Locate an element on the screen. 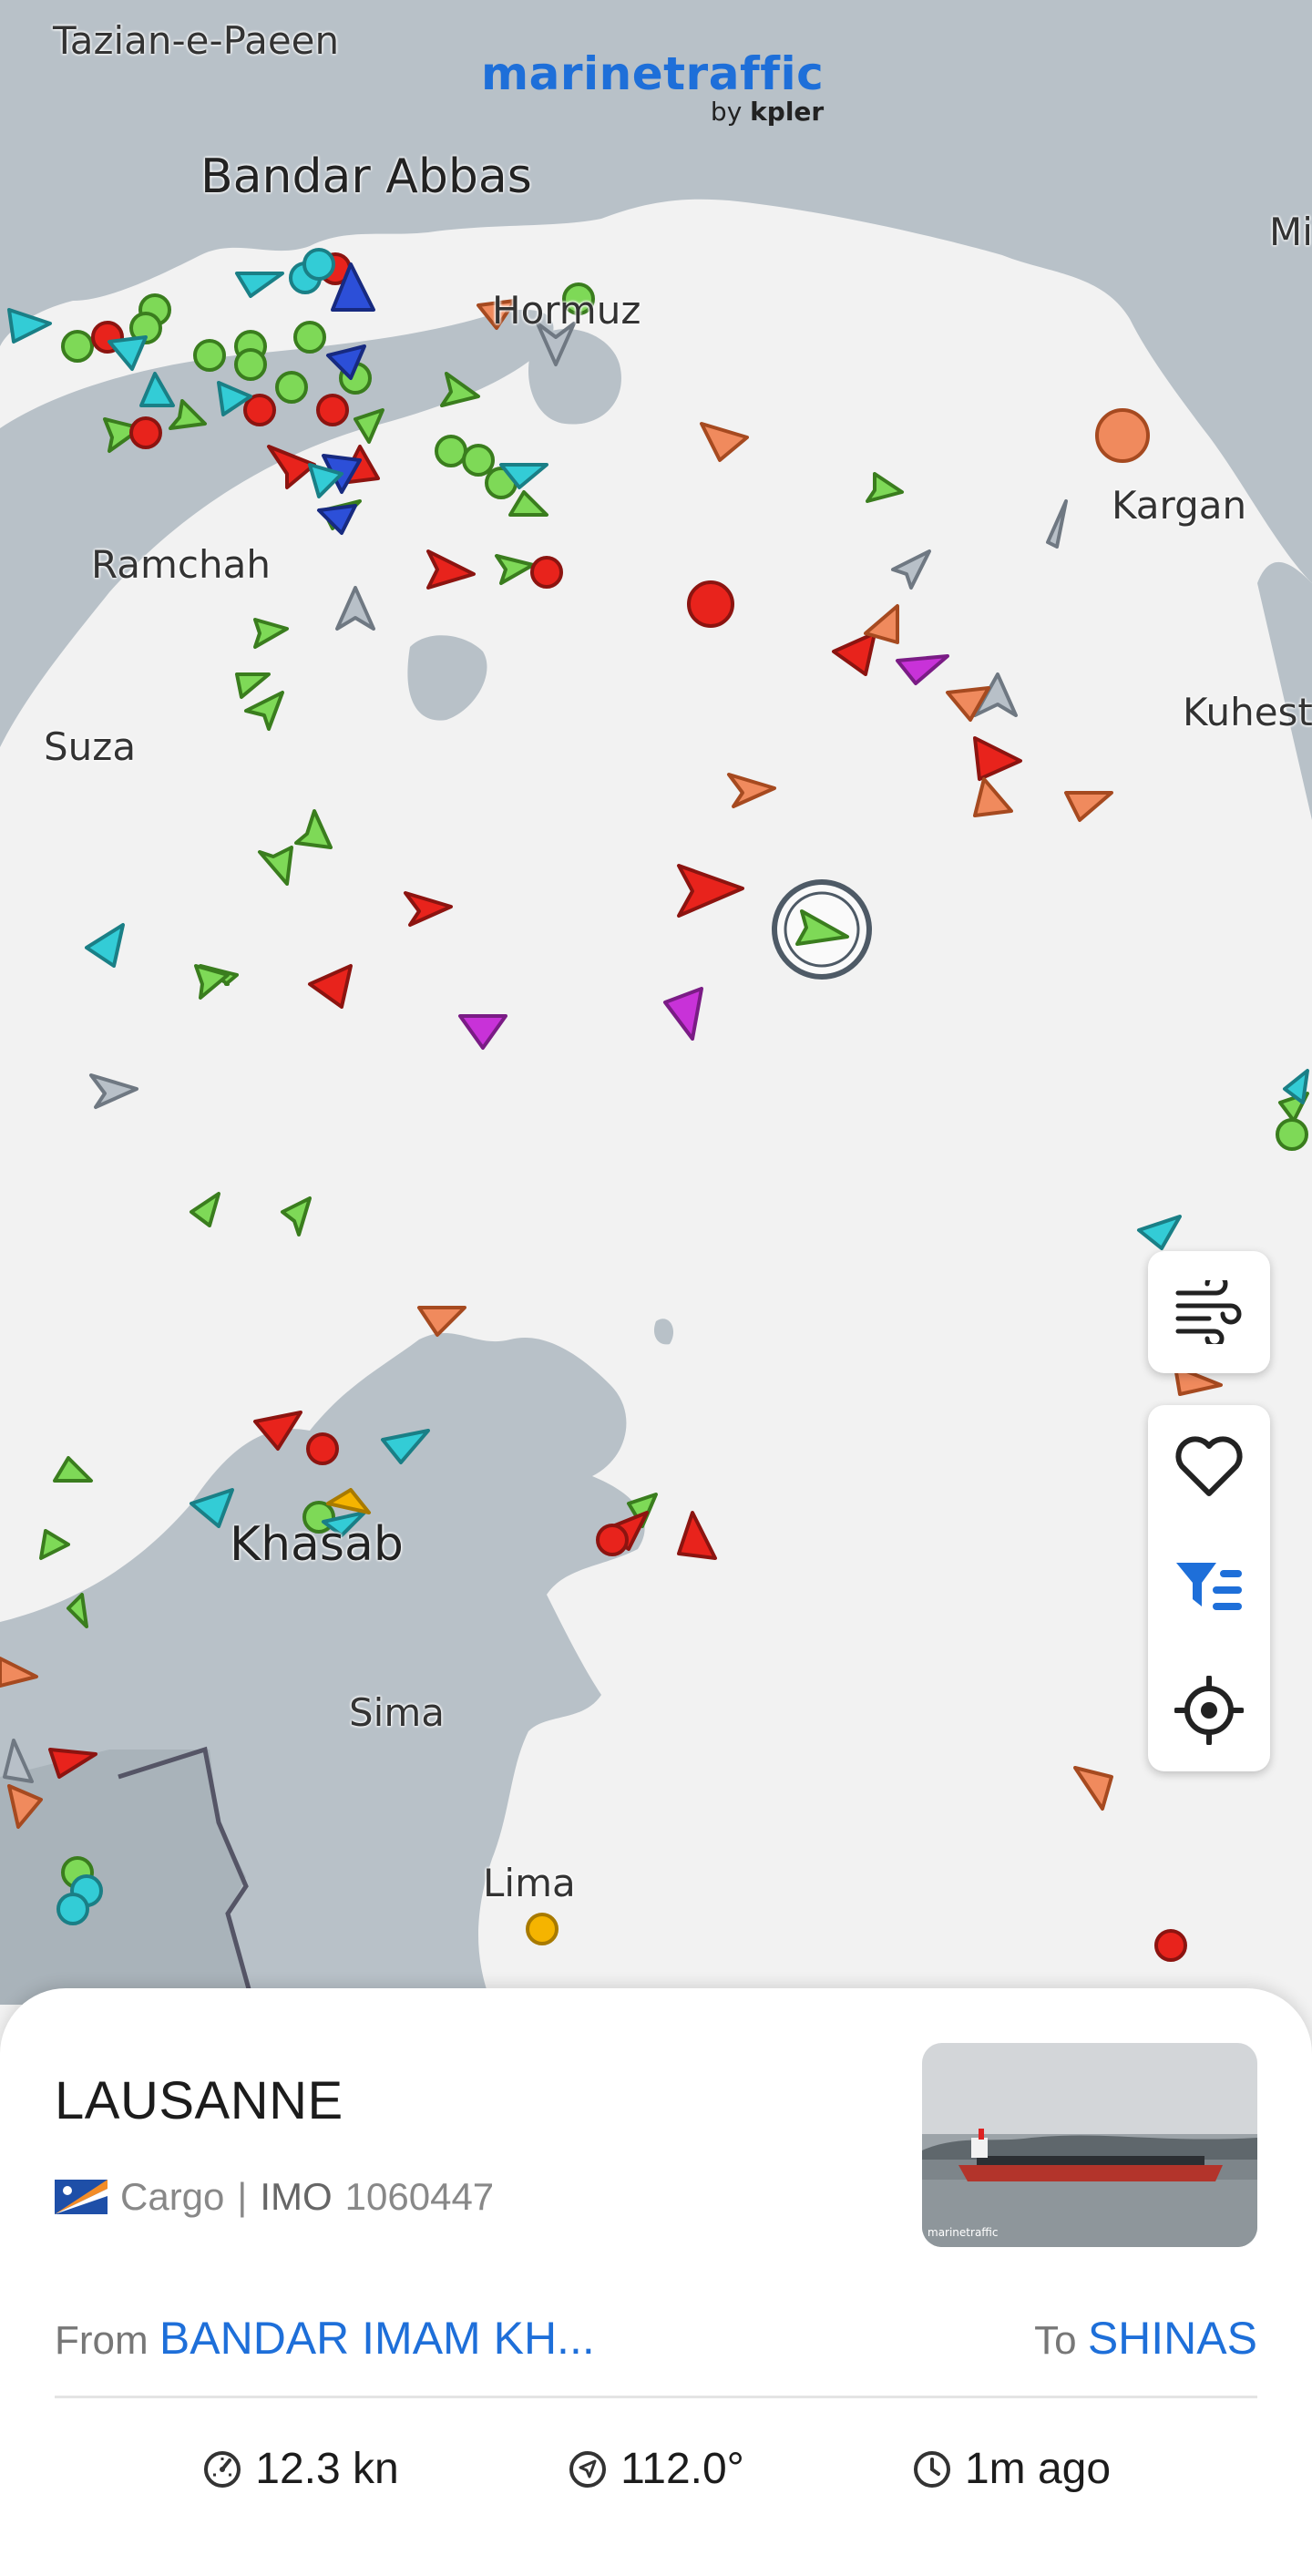  place-label-mi: Mi is located at coordinates (1290, 232).